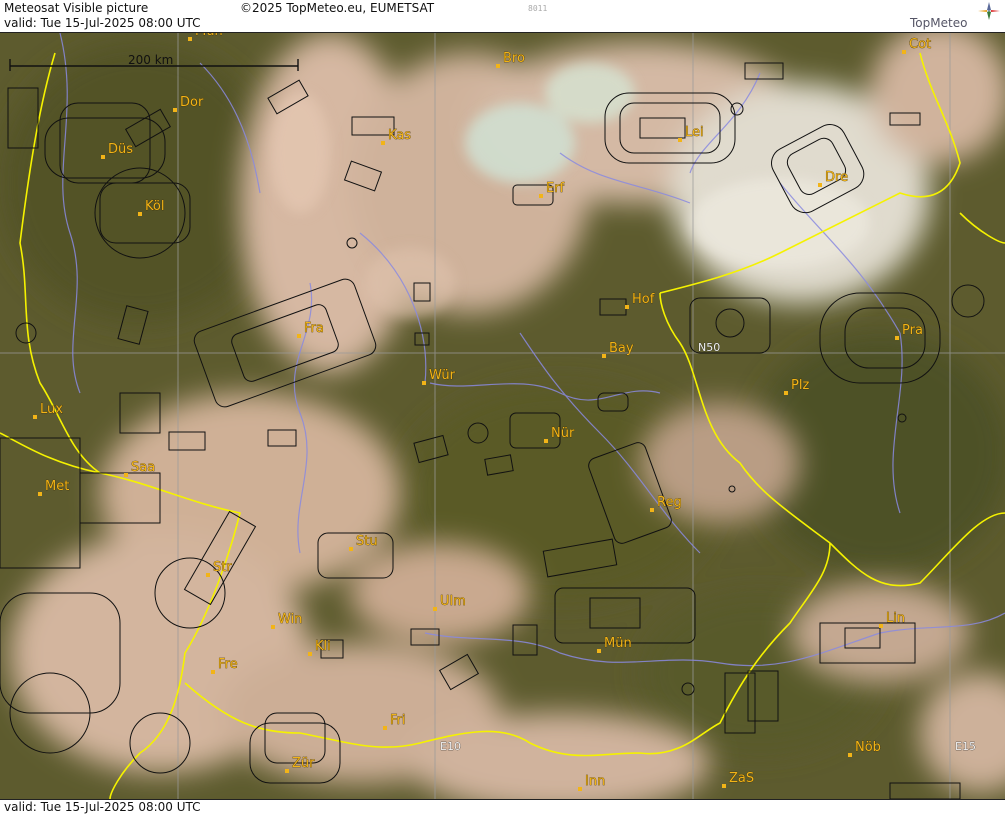 This screenshot has height=814, width=1005. What do you see at coordinates (126, 475) in the screenshot?
I see `city-marker-saa` at bounding box center [126, 475].